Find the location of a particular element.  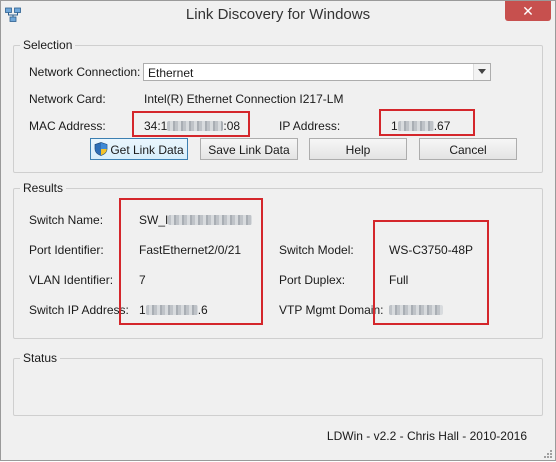

port-duplex-label: Port Duplex: is located at coordinates (312, 280).